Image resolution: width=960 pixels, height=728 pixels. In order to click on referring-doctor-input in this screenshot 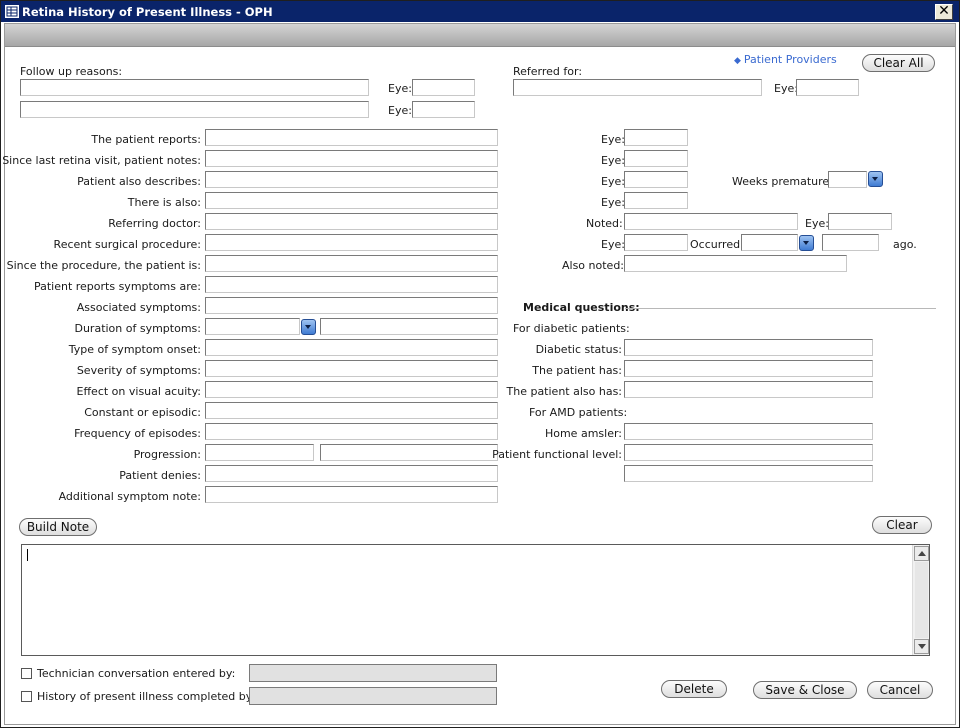, I will do `click(351, 221)`.